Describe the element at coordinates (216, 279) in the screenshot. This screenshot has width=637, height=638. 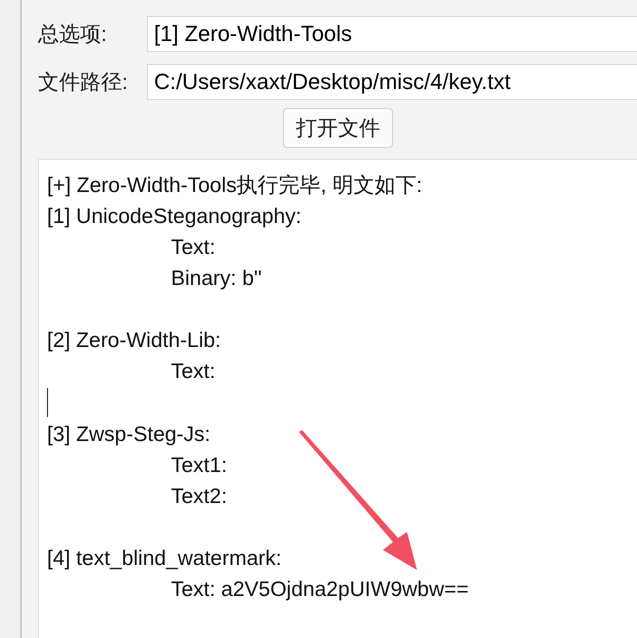
I see `output-line: Binary: b''` at that location.